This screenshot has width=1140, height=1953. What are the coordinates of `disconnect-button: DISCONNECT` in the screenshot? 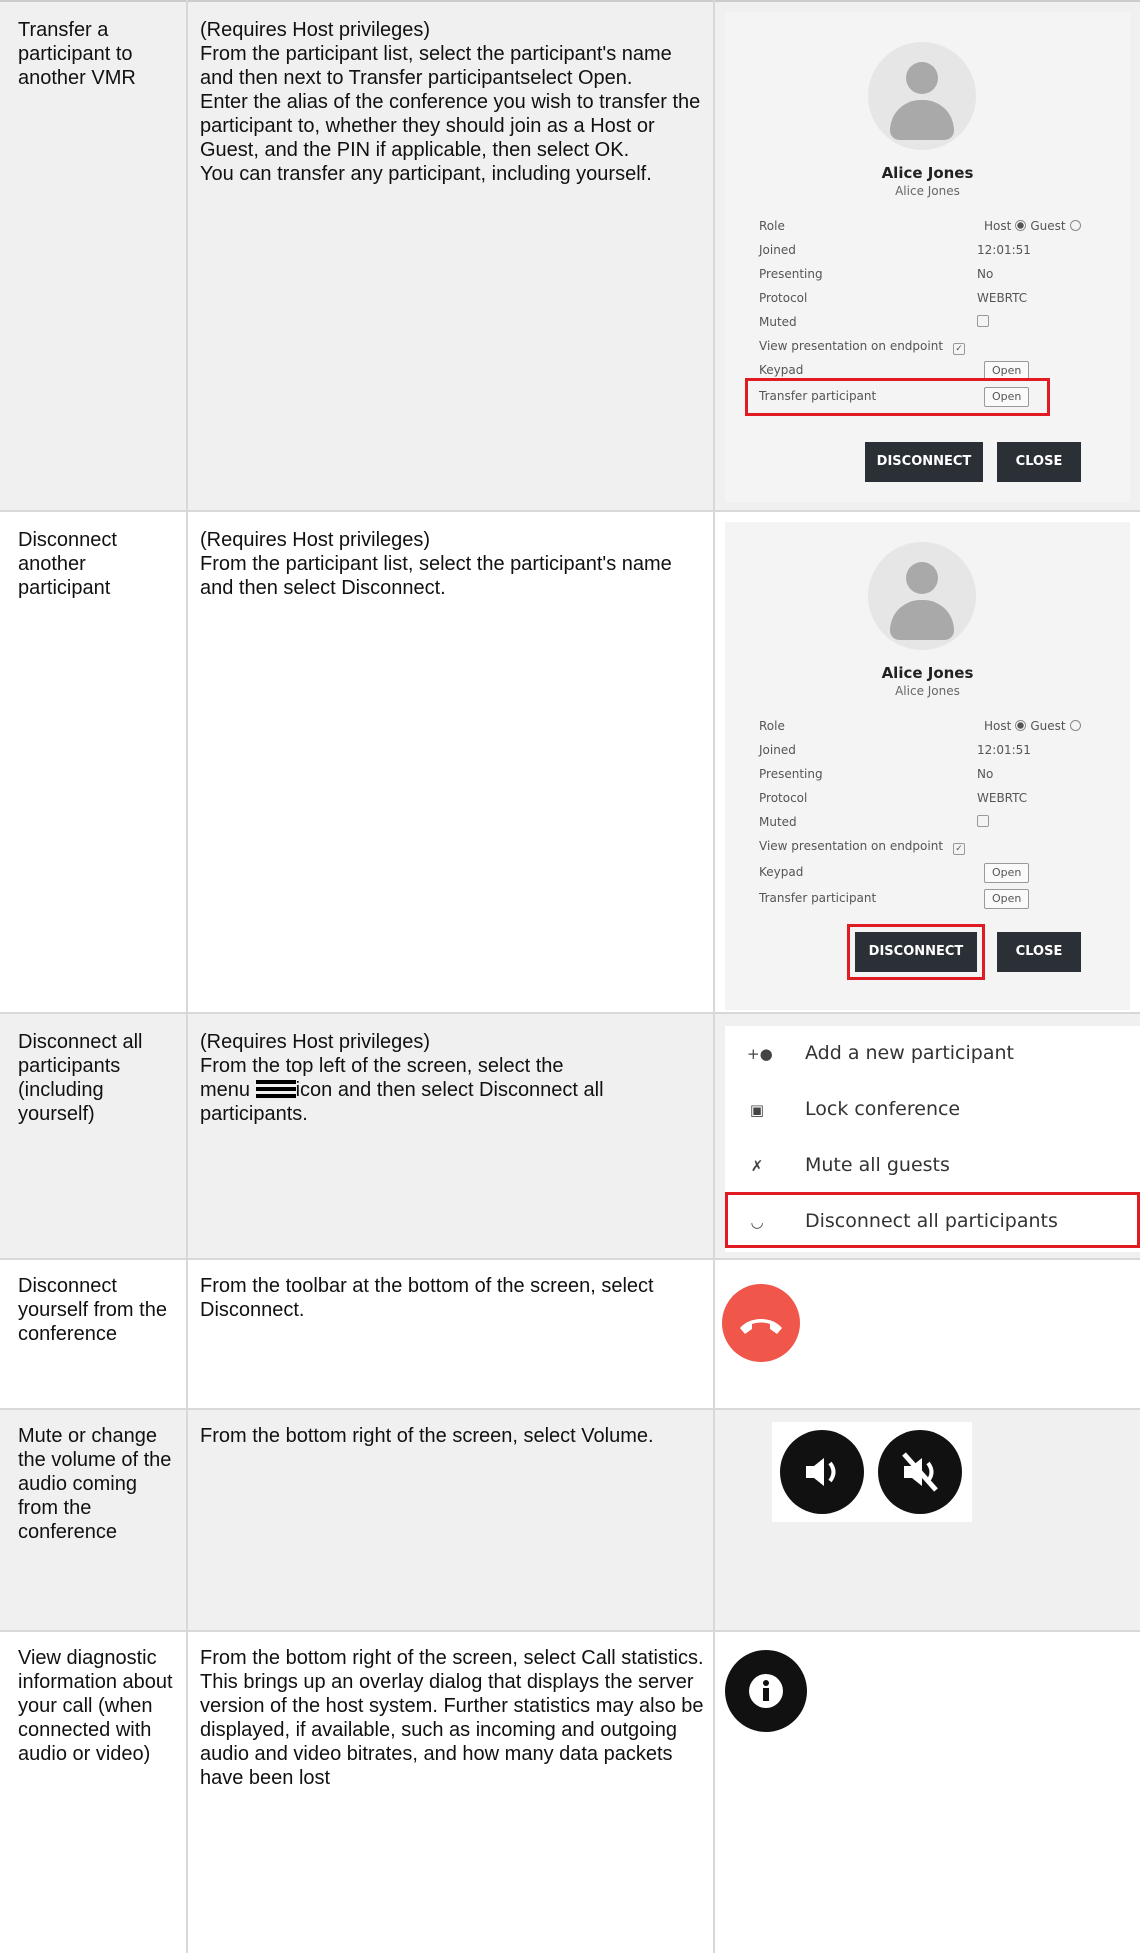 It's located at (924, 462).